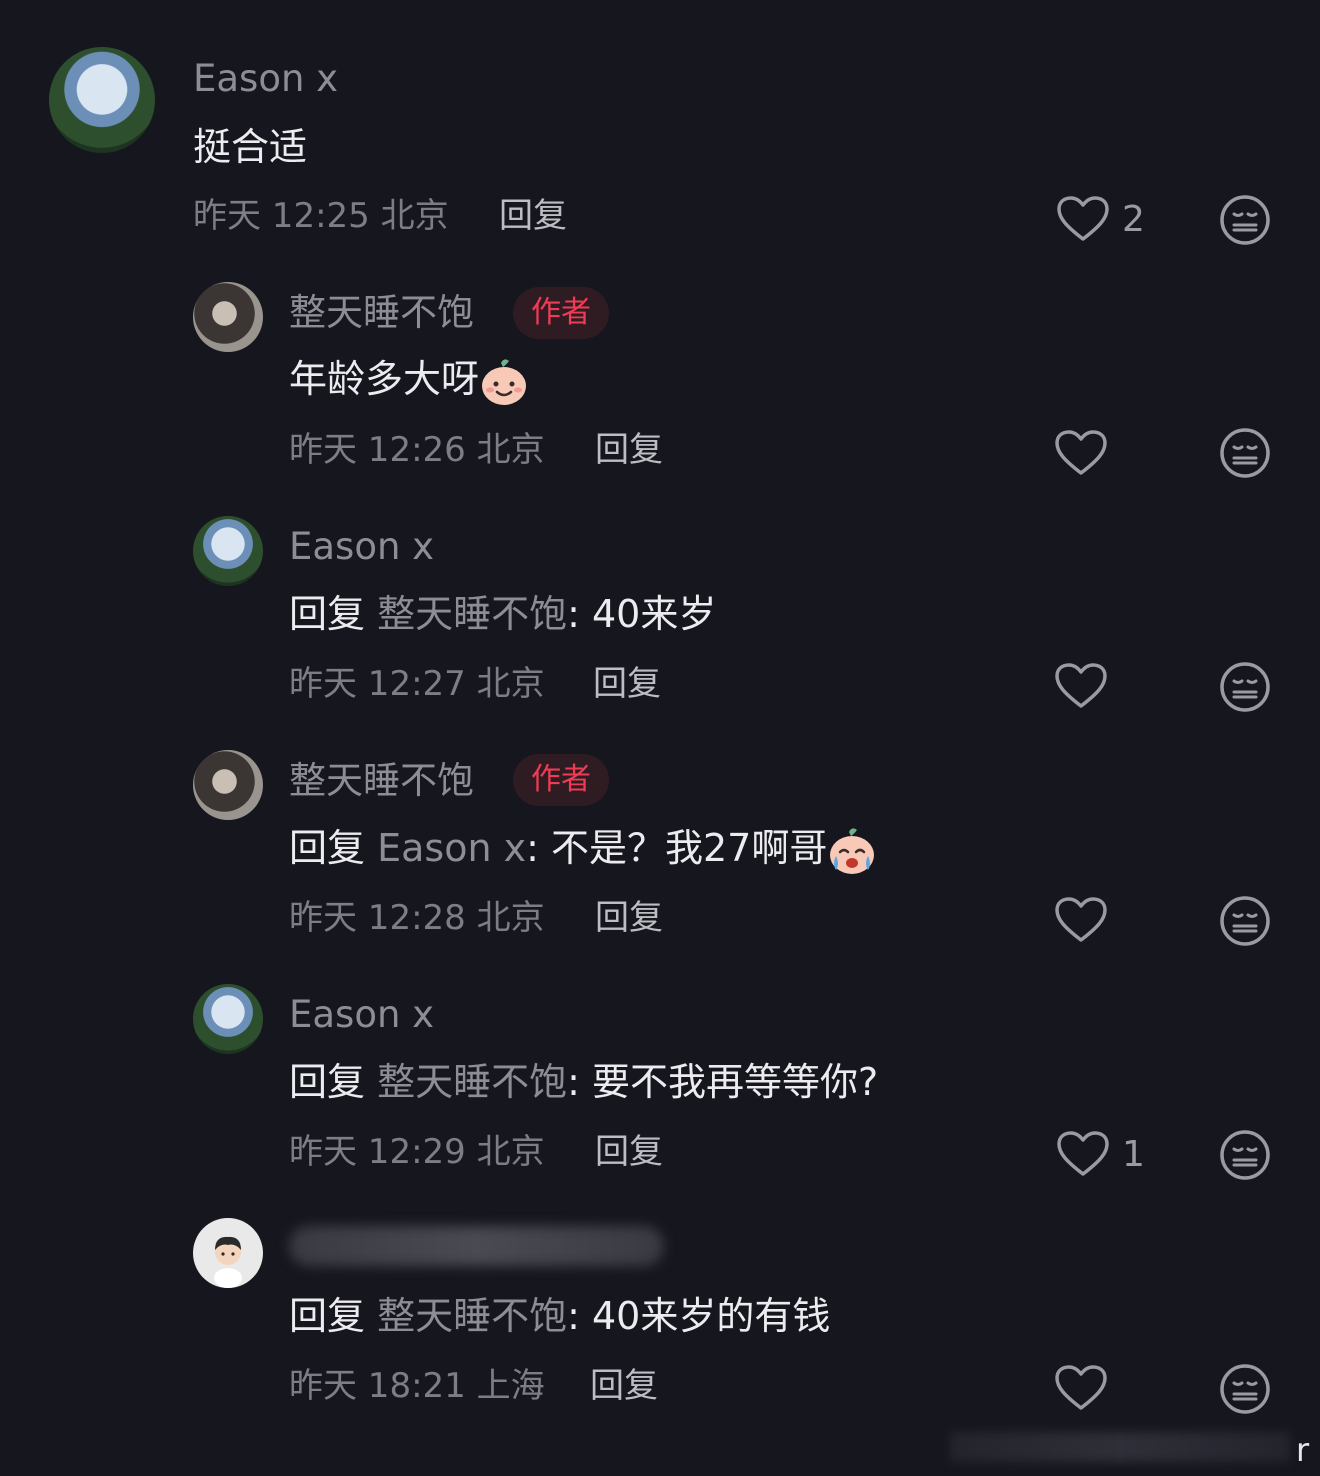 The width and height of the screenshot is (1320, 1476). What do you see at coordinates (417, 1386) in the screenshot?
I see `comment-timestamp: 昨天 18:21 上海` at bounding box center [417, 1386].